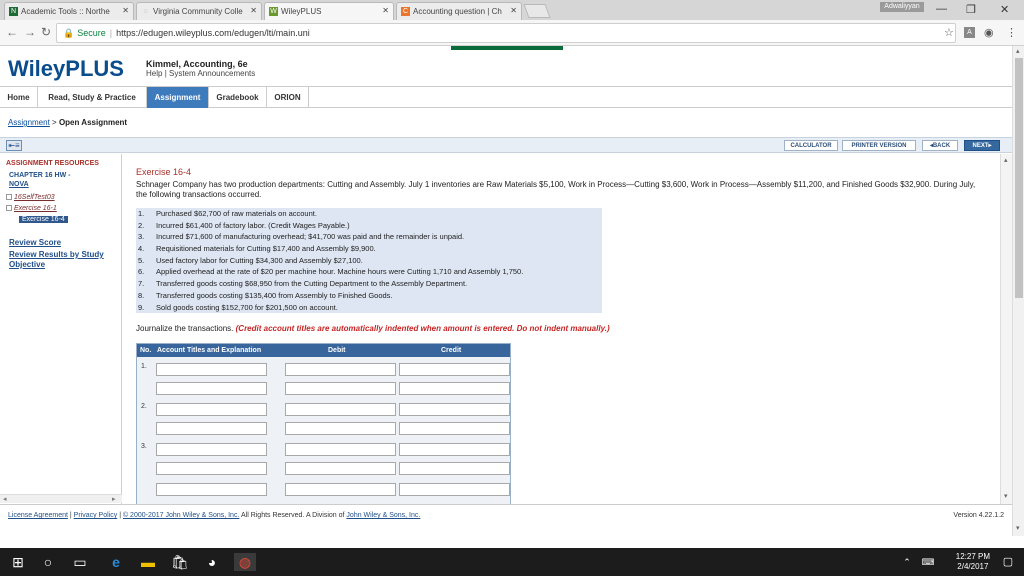 The image size is (1024, 576). What do you see at coordinates (212, 73) in the screenshot?
I see `system-announcements-link: System Announcements` at bounding box center [212, 73].